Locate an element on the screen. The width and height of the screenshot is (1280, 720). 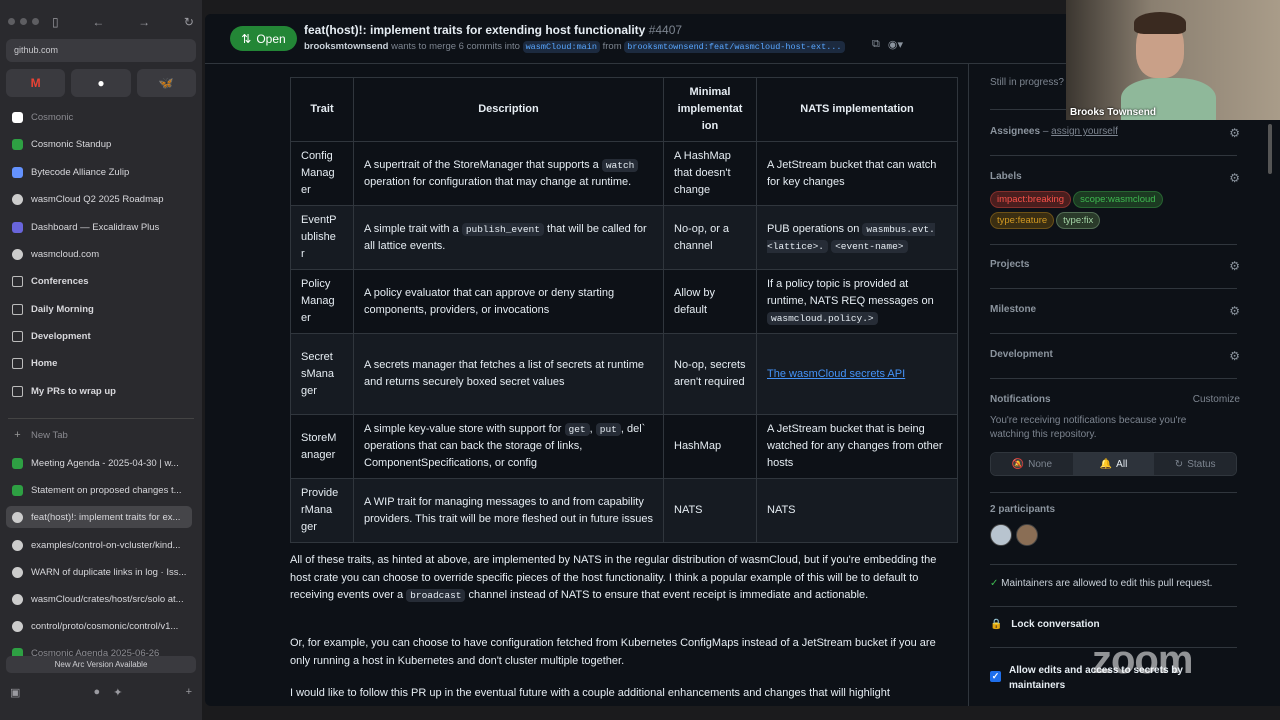
label-badge: type:fix is located at coordinates (1078, 220).